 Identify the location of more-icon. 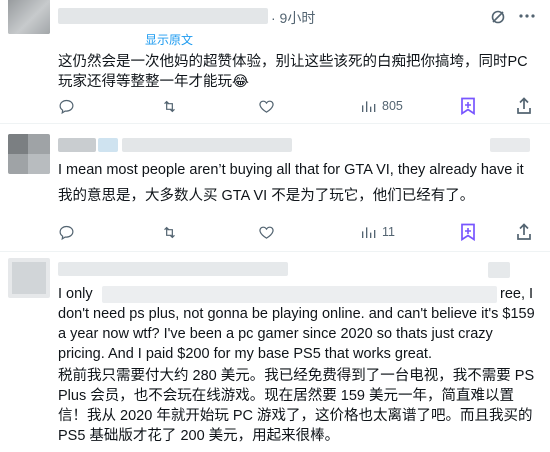
(527, 18).